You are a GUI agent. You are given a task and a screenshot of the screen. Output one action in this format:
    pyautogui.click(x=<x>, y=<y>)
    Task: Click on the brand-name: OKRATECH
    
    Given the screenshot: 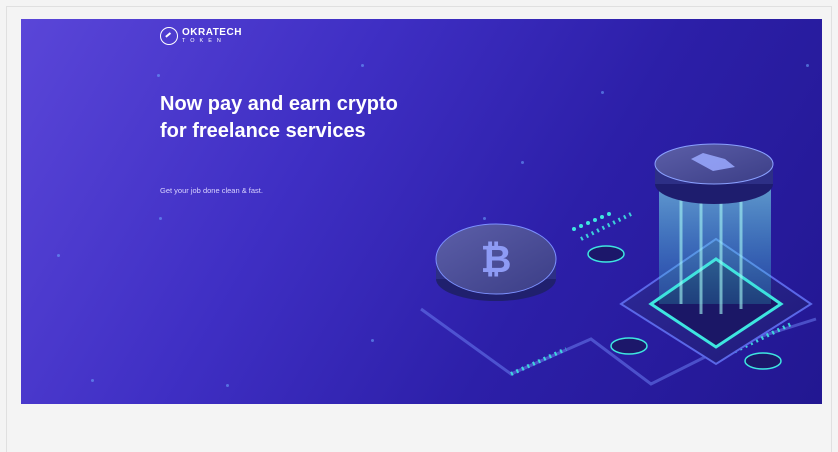 What is the action you would take?
    pyautogui.click(x=212, y=32)
    